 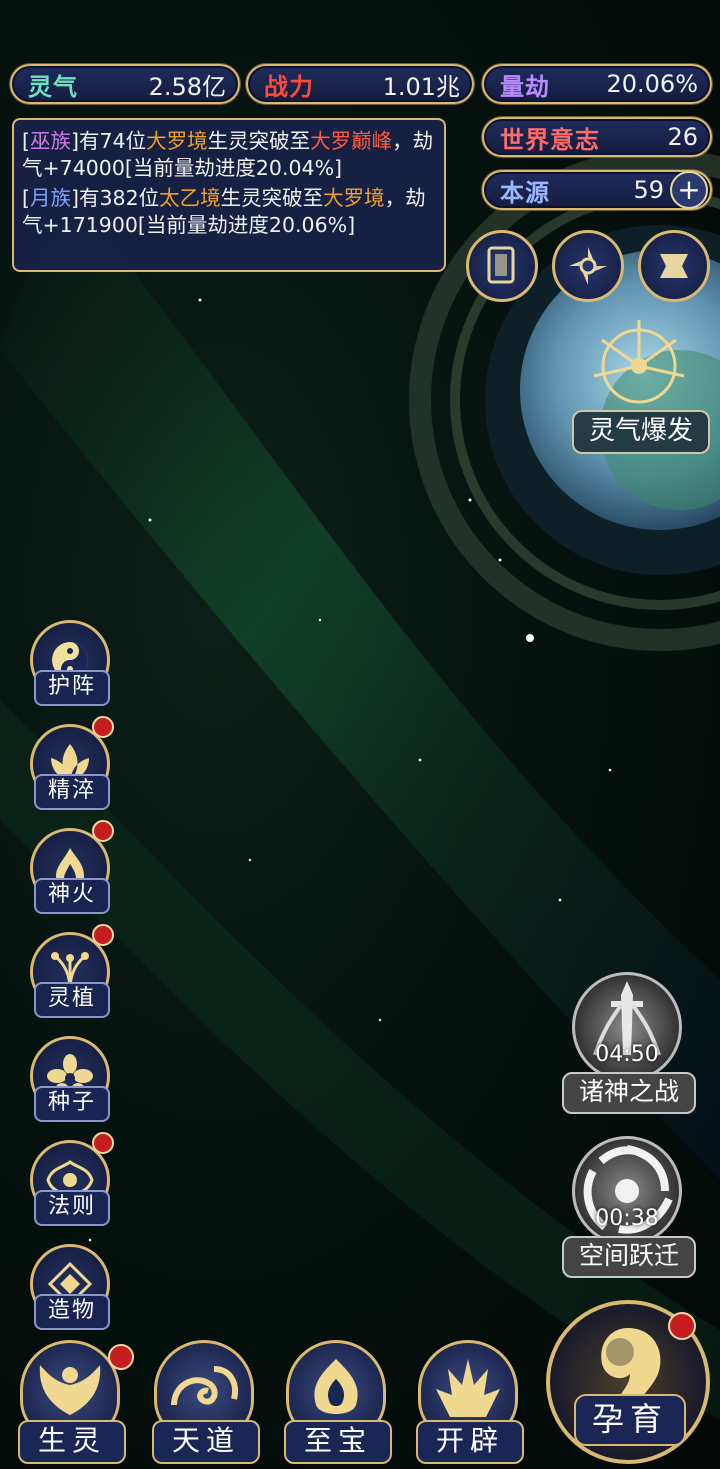 I want to click on nav-tiandao: 天道, so click(x=204, y=1403).